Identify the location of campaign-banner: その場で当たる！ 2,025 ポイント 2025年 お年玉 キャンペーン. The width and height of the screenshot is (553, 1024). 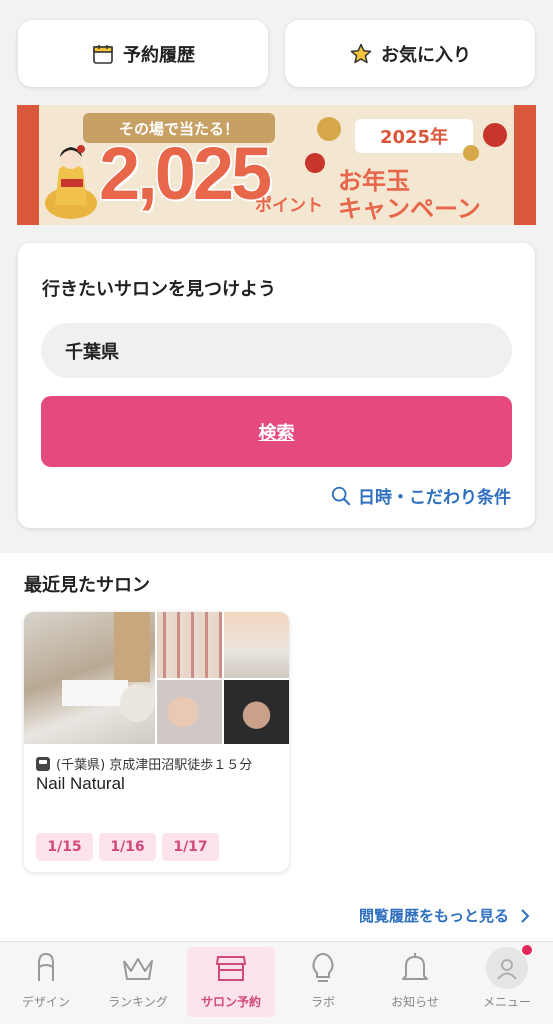
(276, 165).